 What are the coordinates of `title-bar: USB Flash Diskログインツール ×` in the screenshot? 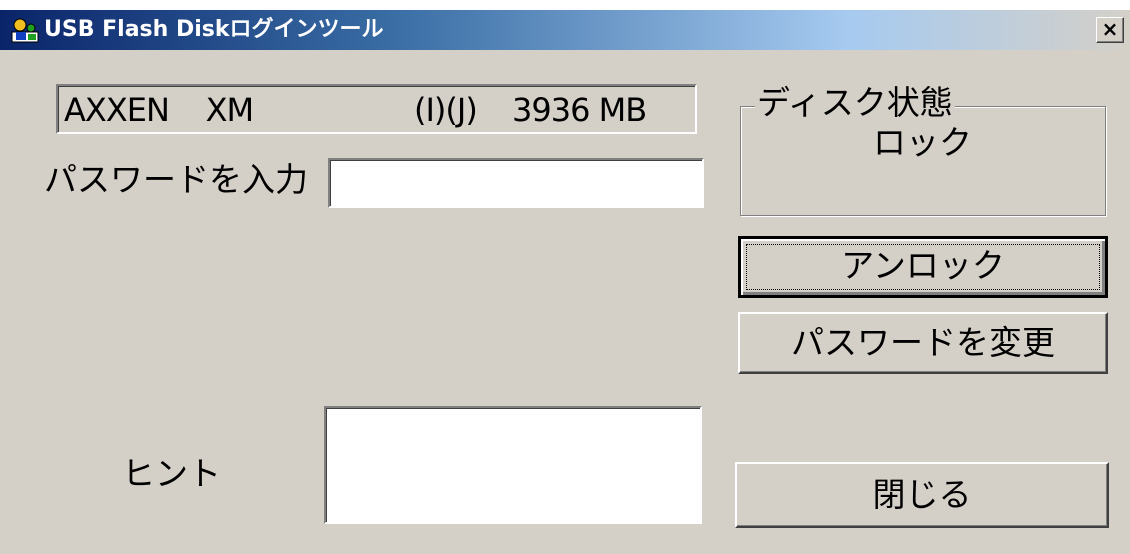 It's located at (565, 30).